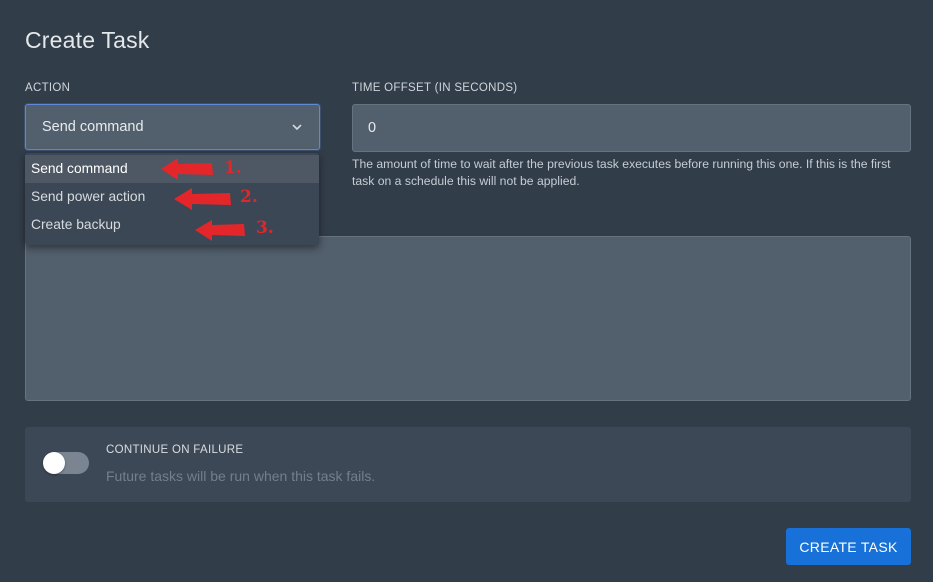  I want to click on action-select: Send command, so click(172, 127).